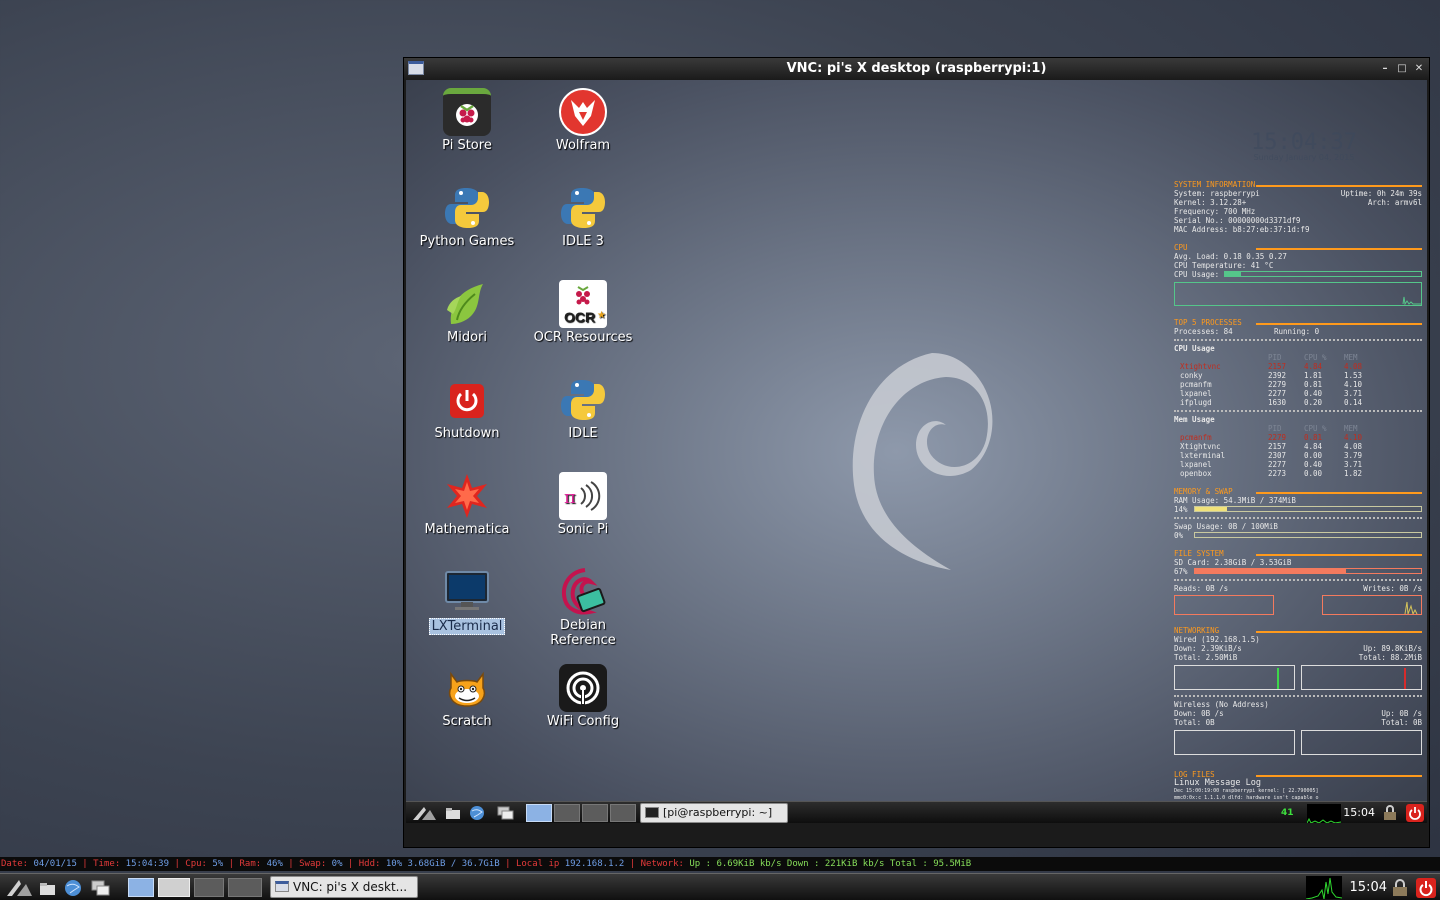 Image resolution: width=1440 pixels, height=900 pixels. Describe the element at coordinates (1277, 473) in the screenshot. I see `process-pid: 2273` at that location.